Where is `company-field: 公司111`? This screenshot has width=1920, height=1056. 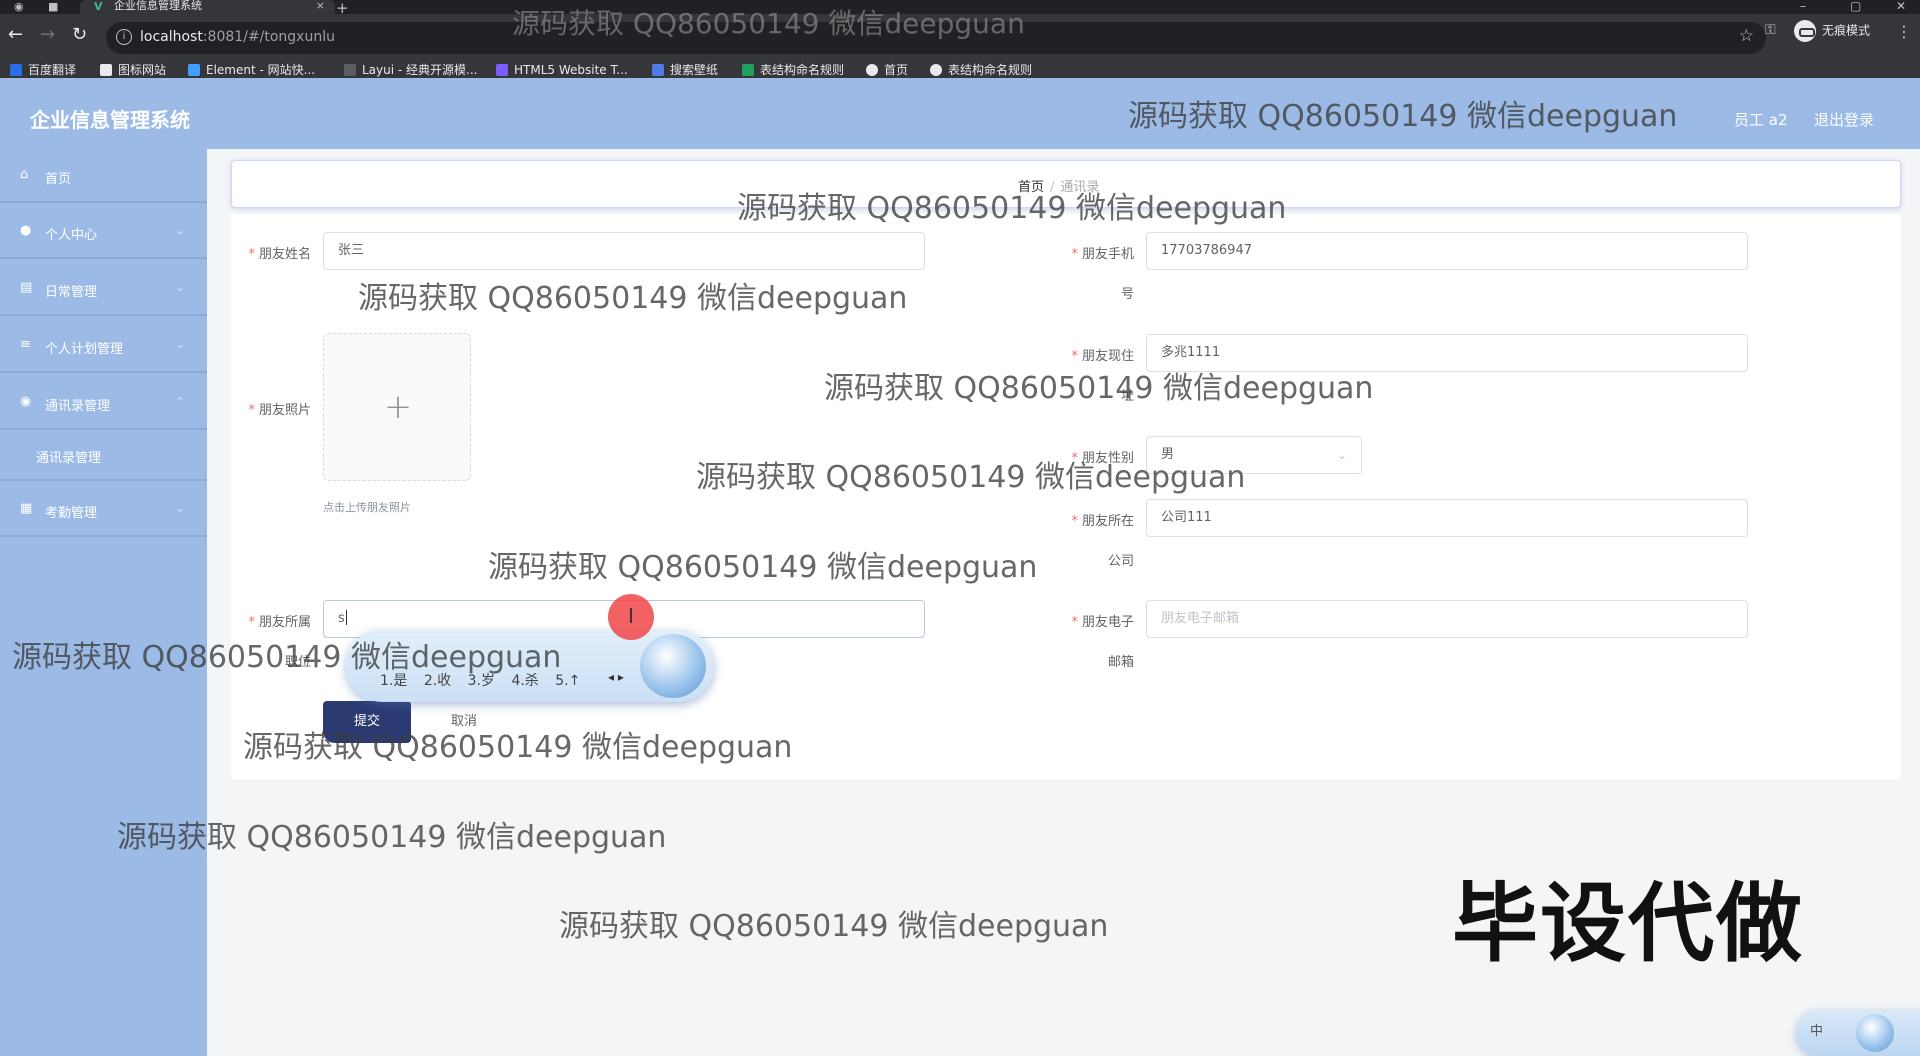
company-field: 公司111 is located at coordinates (1447, 518).